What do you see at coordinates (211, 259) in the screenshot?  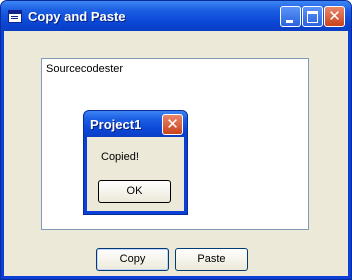 I see `paste-button: Paste` at bounding box center [211, 259].